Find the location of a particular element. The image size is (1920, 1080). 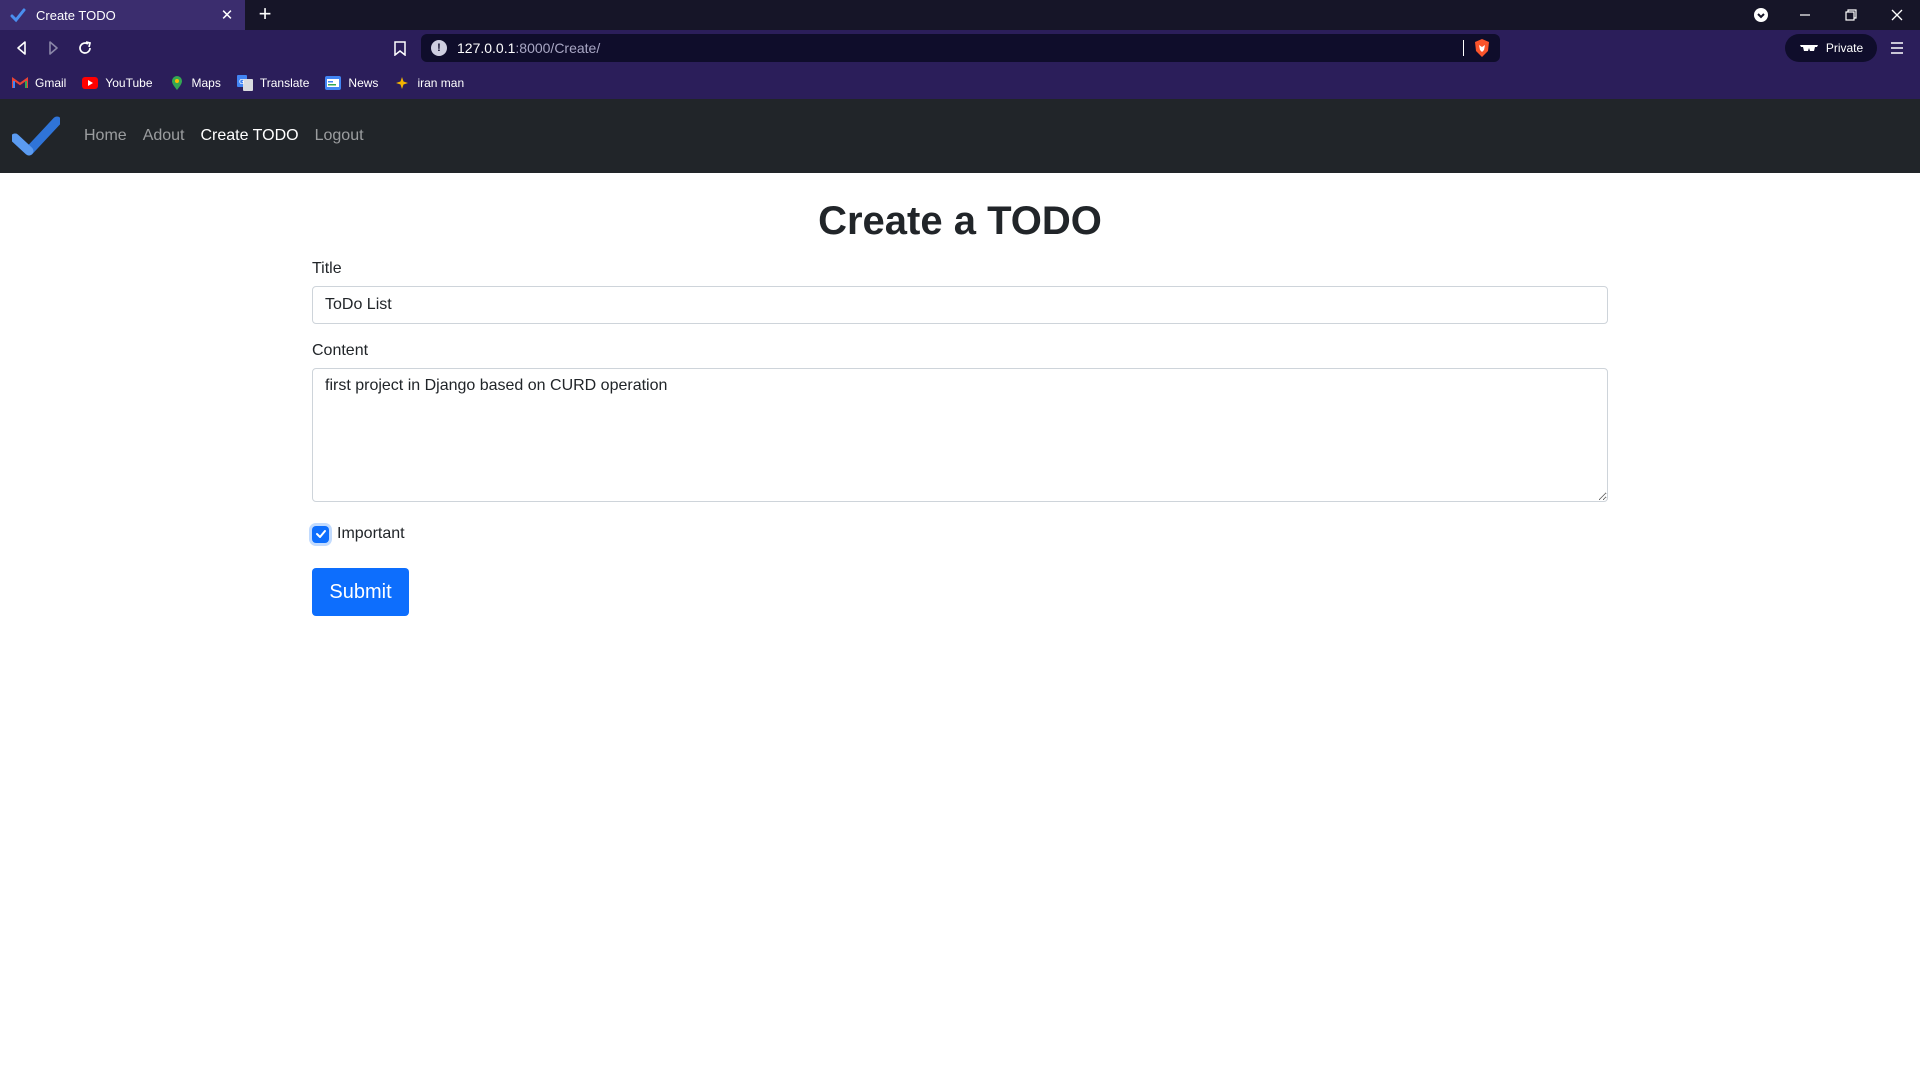

forward-icon is located at coordinates (53, 48).